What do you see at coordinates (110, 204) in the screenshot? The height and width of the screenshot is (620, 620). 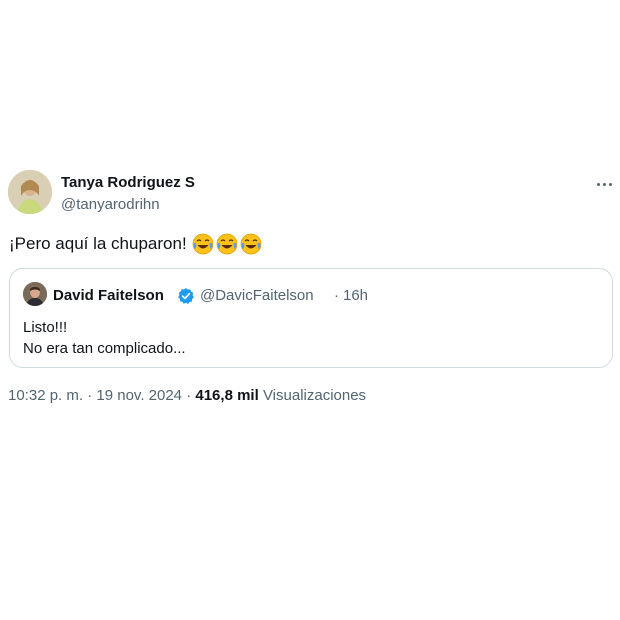 I see `author-handle: @tanyarodrihn` at bounding box center [110, 204].